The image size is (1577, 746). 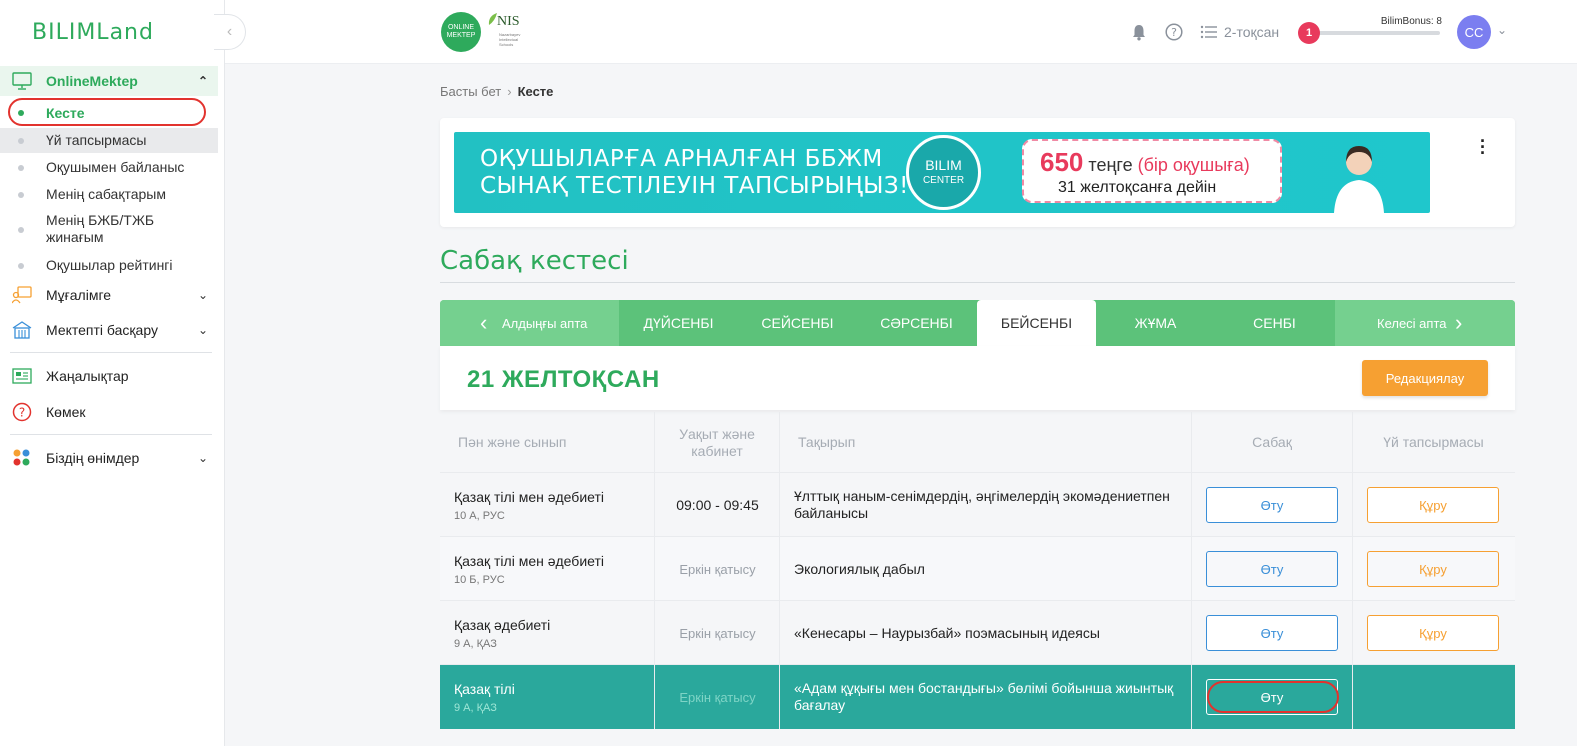 What do you see at coordinates (1309, 33) in the screenshot?
I see `bonus-level-badge: 1` at bounding box center [1309, 33].